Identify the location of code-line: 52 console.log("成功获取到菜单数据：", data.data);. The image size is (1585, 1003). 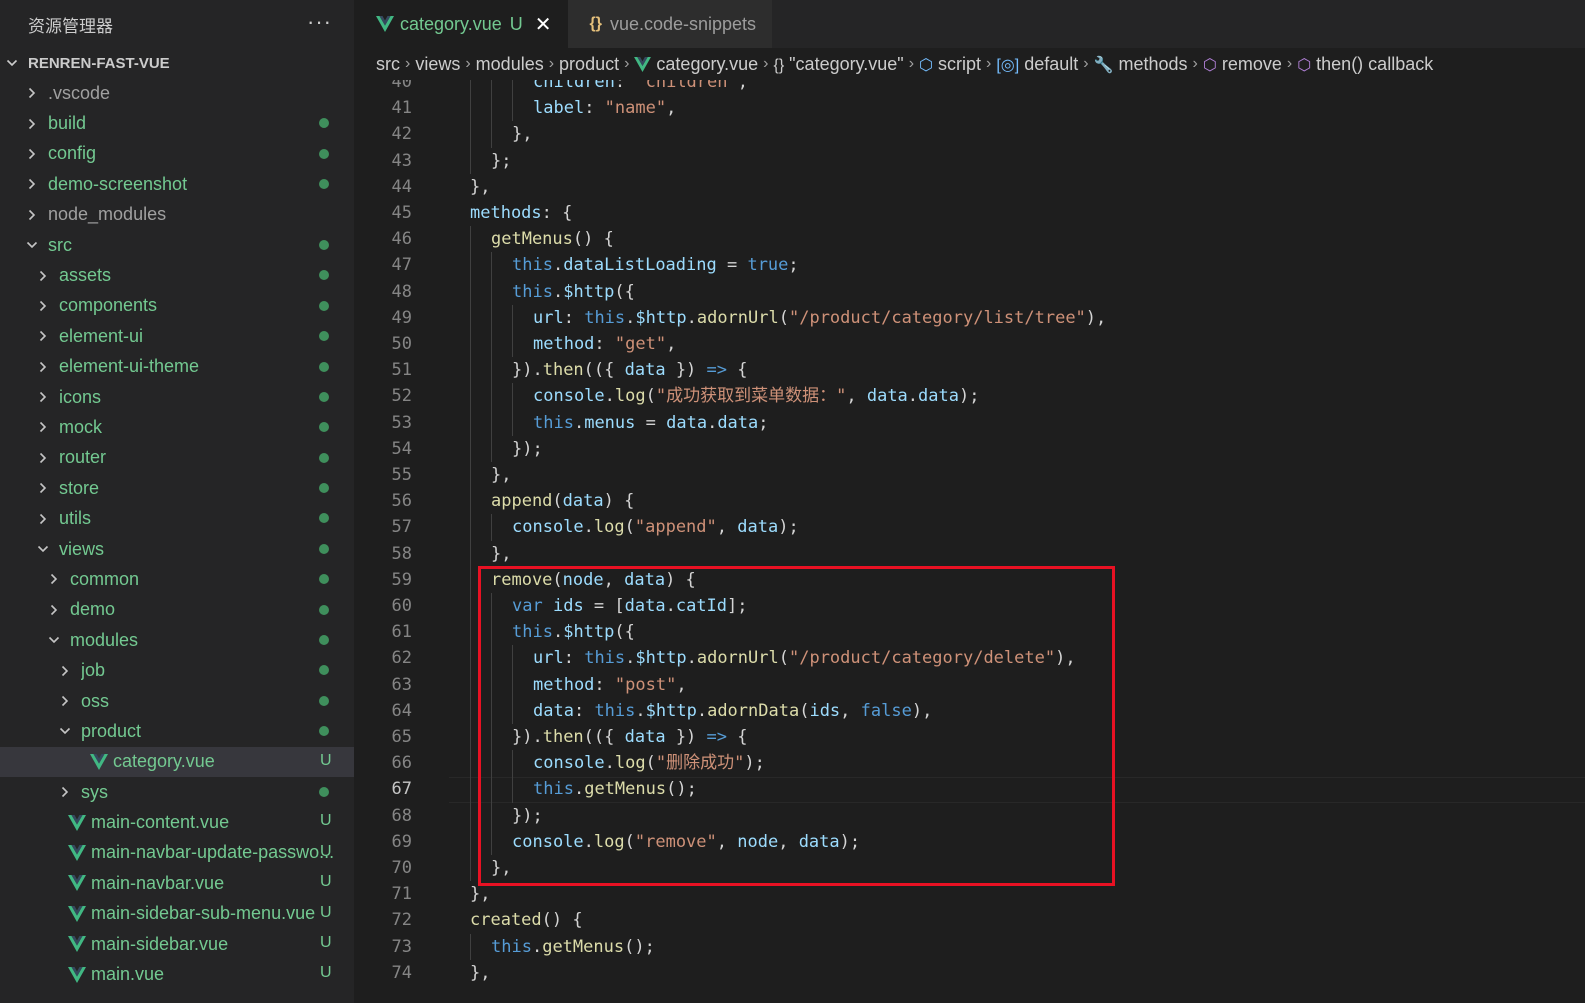
(969, 396).